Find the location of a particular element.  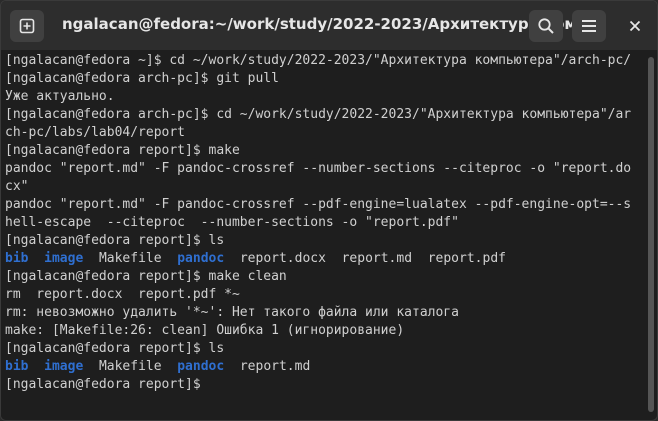

ls-output-line: bib image Makefile pandoc report.md is located at coordinates (157, 367).